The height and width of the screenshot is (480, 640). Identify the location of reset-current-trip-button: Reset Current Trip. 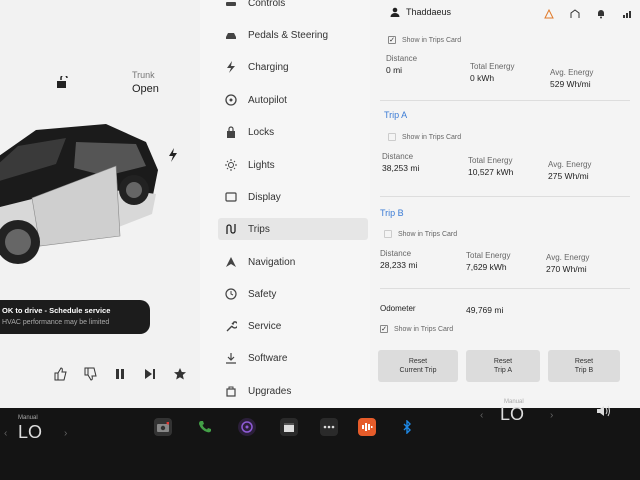
(418, 366).